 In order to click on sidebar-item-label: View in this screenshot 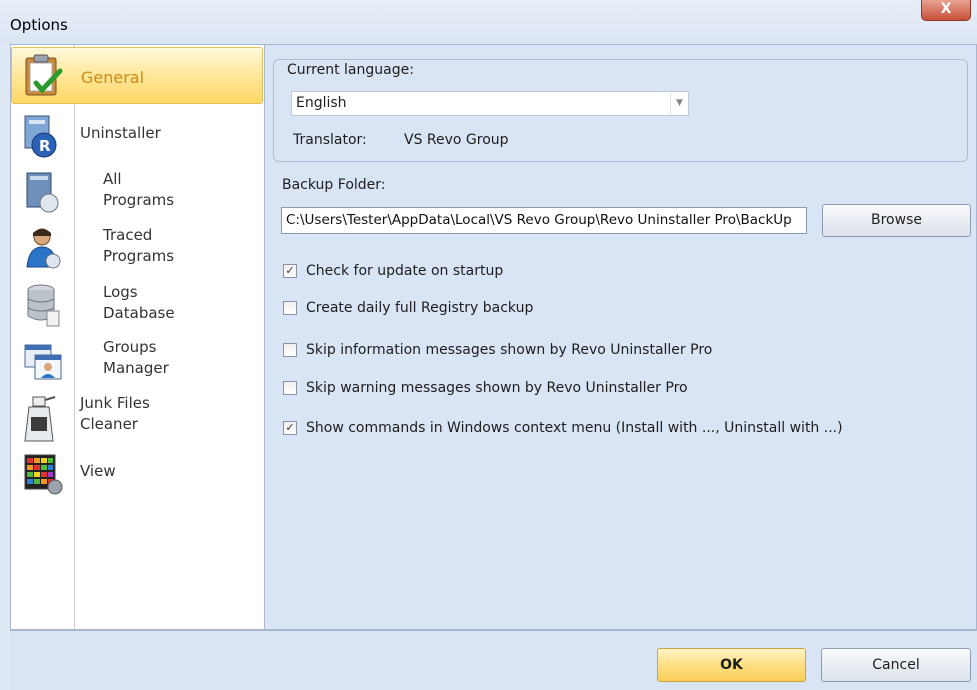, I will do `click(98, 471)`.